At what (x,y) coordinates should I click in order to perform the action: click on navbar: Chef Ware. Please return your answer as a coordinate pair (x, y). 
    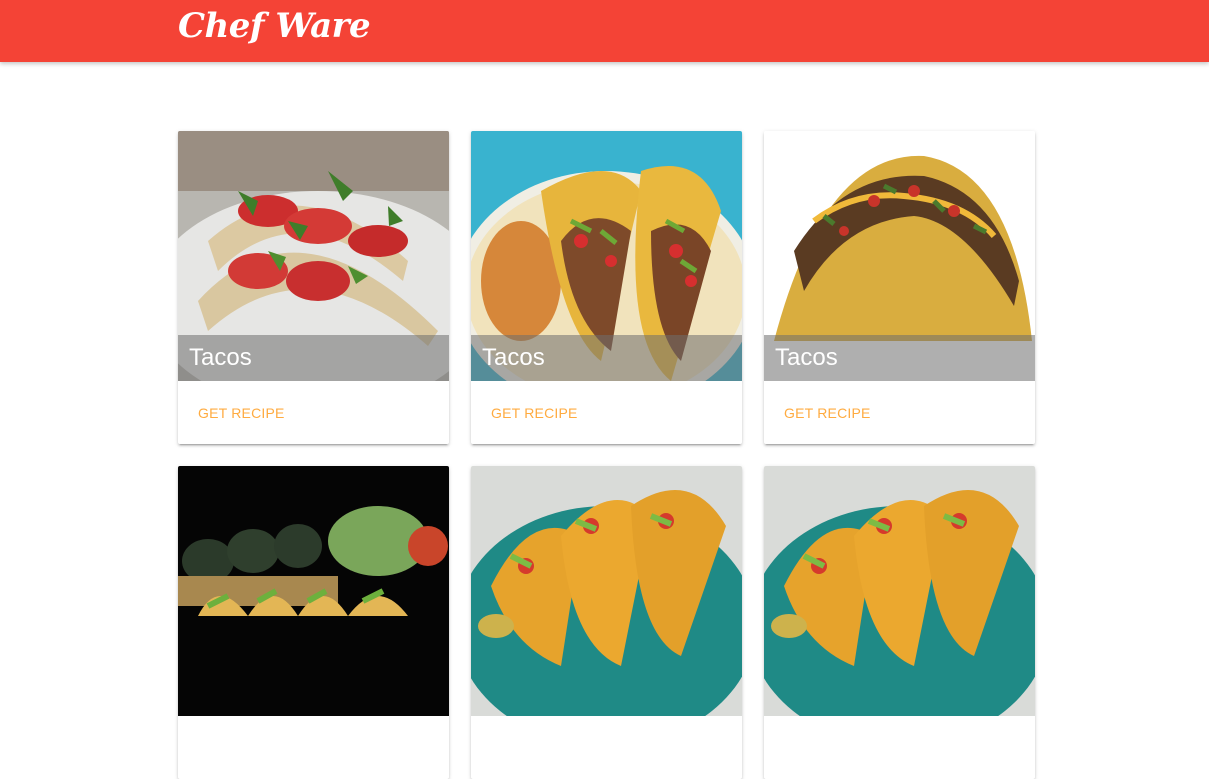
    Looking at the image, I should click on (604, 31).